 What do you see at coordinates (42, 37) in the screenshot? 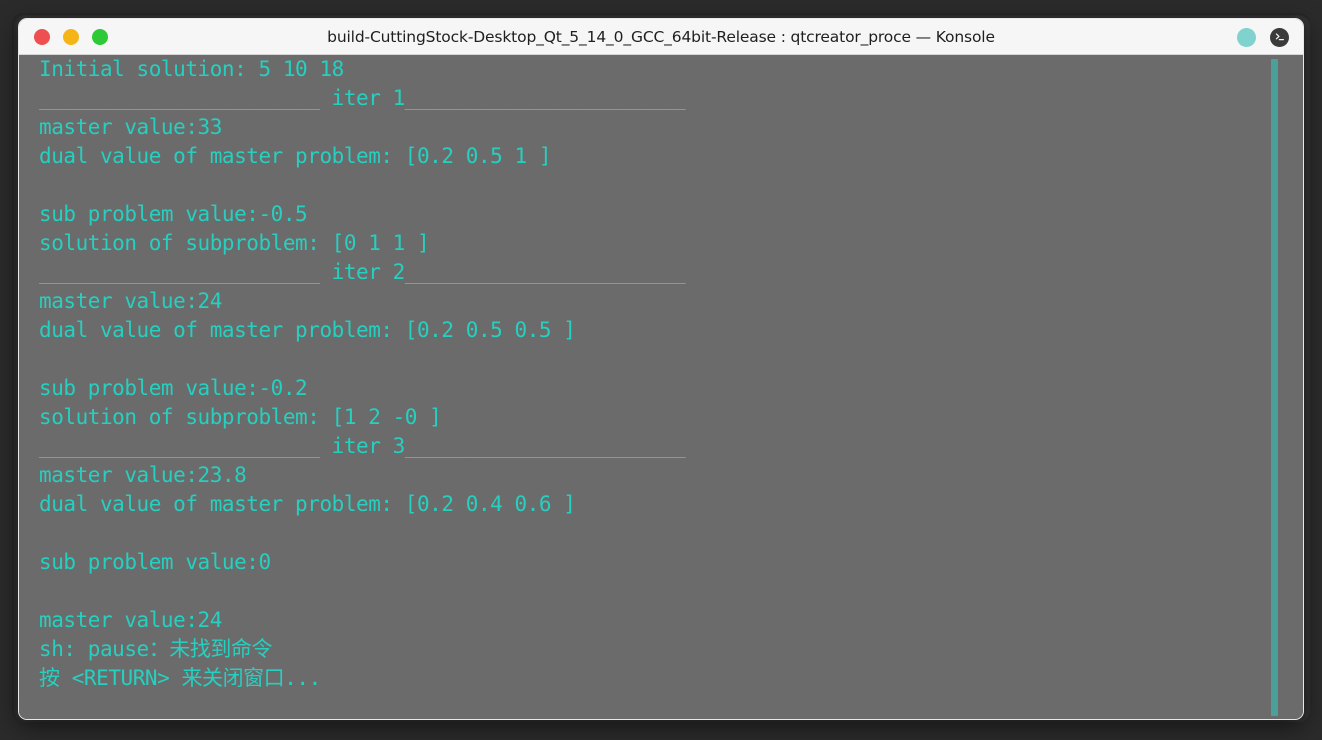
I see `close-button` at bounding box center [42, 37].